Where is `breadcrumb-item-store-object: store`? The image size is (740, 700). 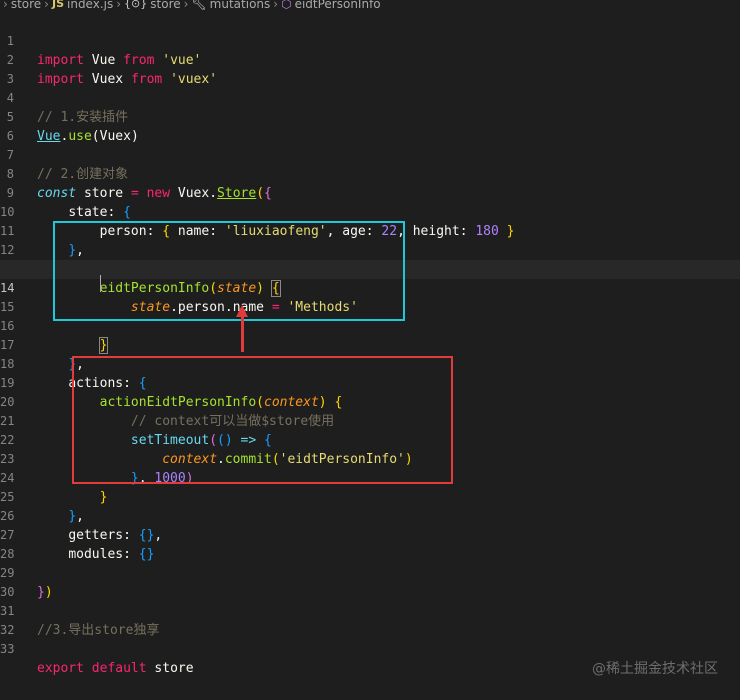 breadcrumb-item-store-object: store is located at coordinates (165, 5).